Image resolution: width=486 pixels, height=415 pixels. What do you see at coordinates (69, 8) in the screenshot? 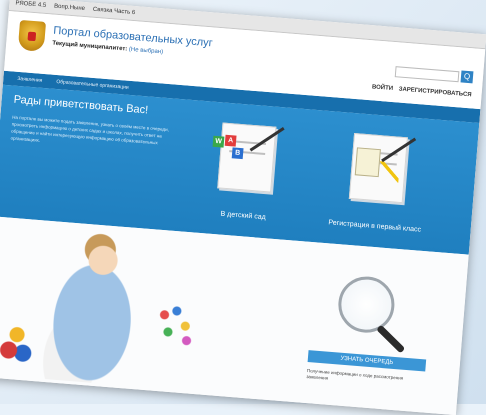
I see `browser-tab: Вопр.Ныне` at bounding box center [69, 8].